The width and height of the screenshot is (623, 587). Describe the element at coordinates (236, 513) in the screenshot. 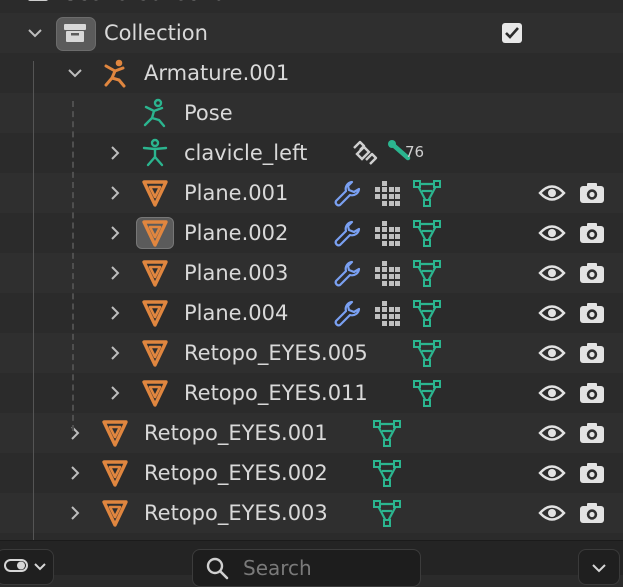

I see `object-name: Retopo_EYES.003` at that location.